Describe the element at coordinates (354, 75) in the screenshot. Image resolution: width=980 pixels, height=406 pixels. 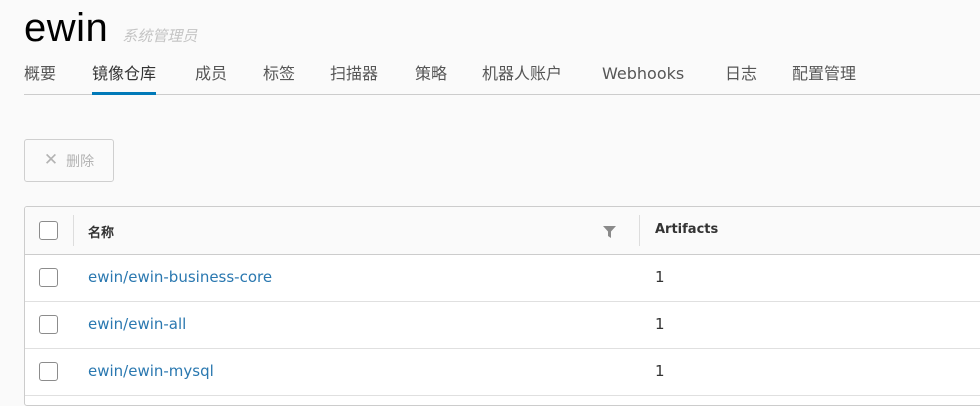
I see `tab-scanner: 扫描器` at that location.